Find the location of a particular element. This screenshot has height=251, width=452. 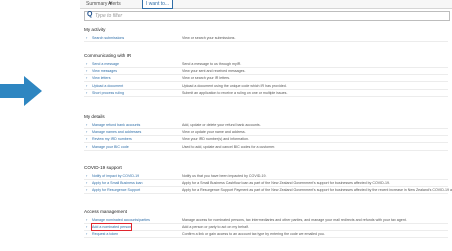

task-link: Add a nominated person is located at coordinates (111, 227).